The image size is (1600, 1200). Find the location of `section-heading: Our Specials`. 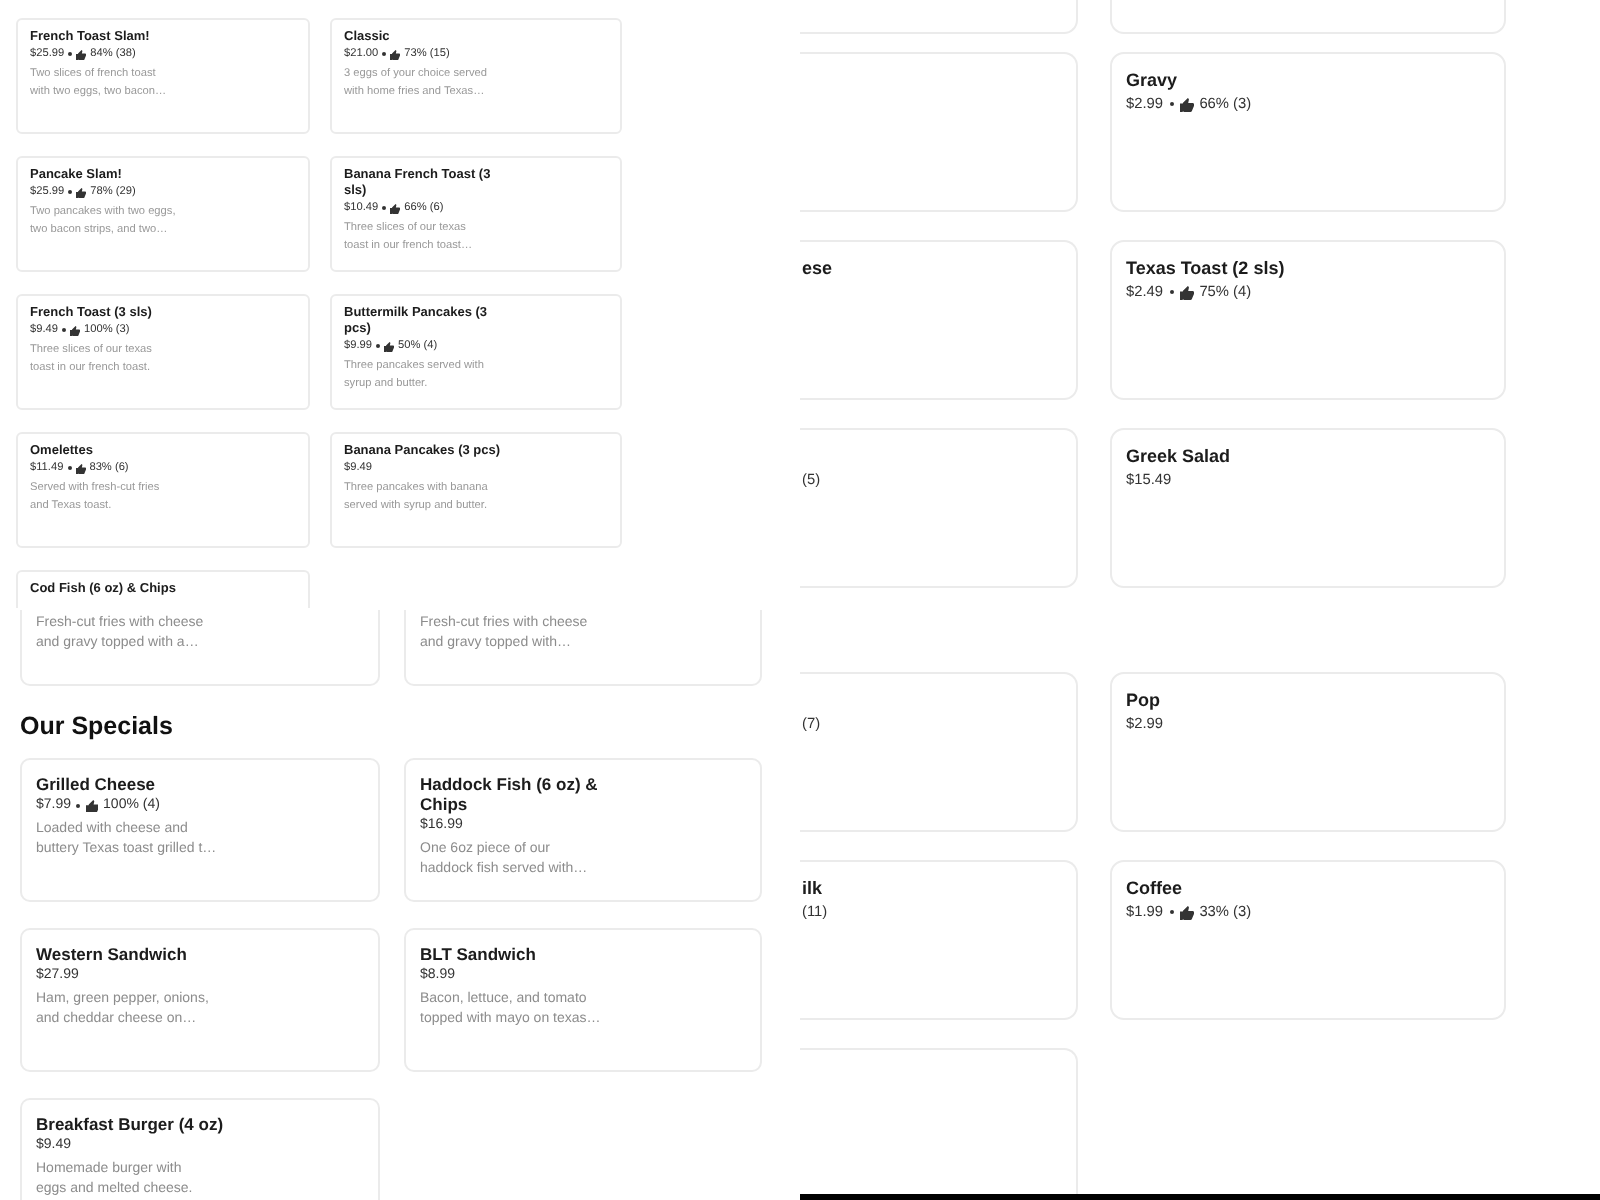

section-heading: Our Specials is located at coordinates (97, 726).